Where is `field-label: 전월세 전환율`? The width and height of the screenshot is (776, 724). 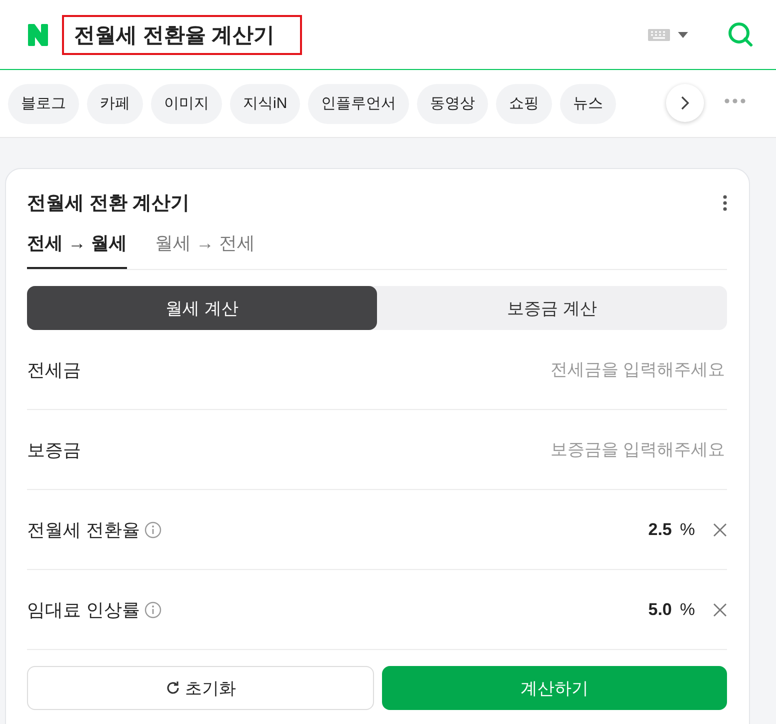 field-label: 전월세 전환율 is located at coordinates (83, 530).